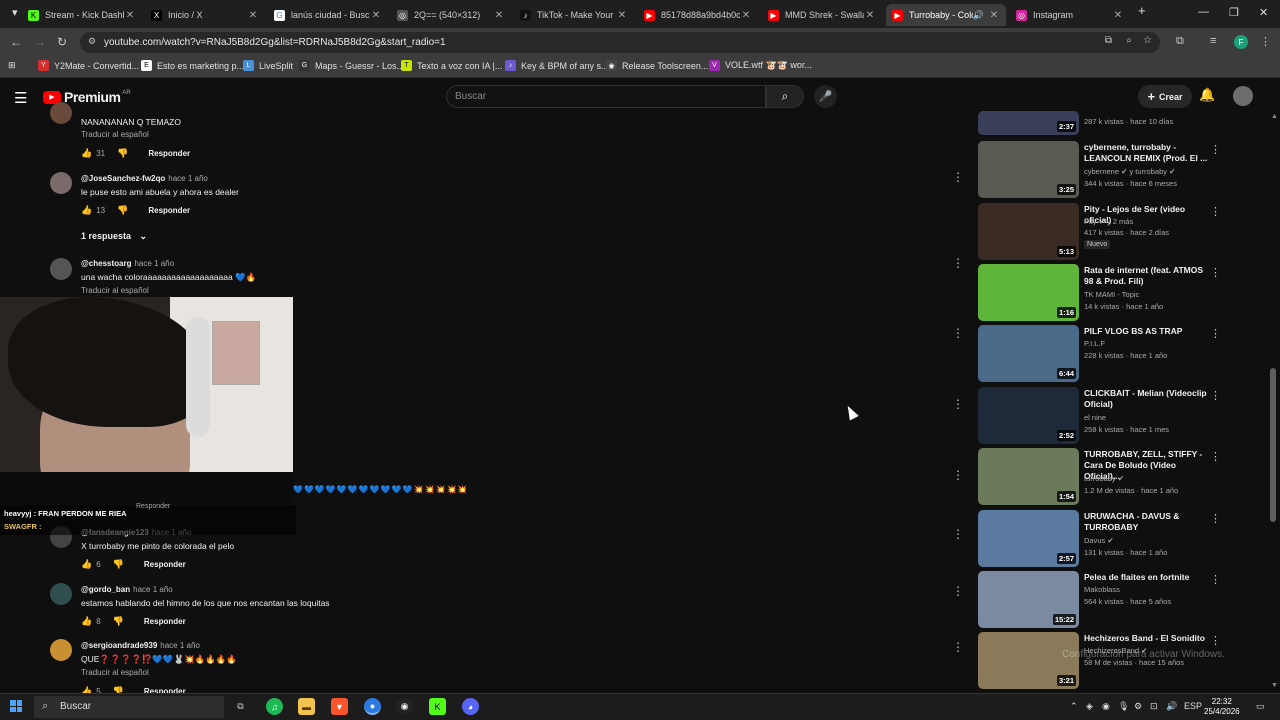 This screenshot has width=1280, height=720. What do you see at coordinates (1142, 10) in the screenshot?
I see `new-tab-icon: +` at bounding box center [1142, 10].